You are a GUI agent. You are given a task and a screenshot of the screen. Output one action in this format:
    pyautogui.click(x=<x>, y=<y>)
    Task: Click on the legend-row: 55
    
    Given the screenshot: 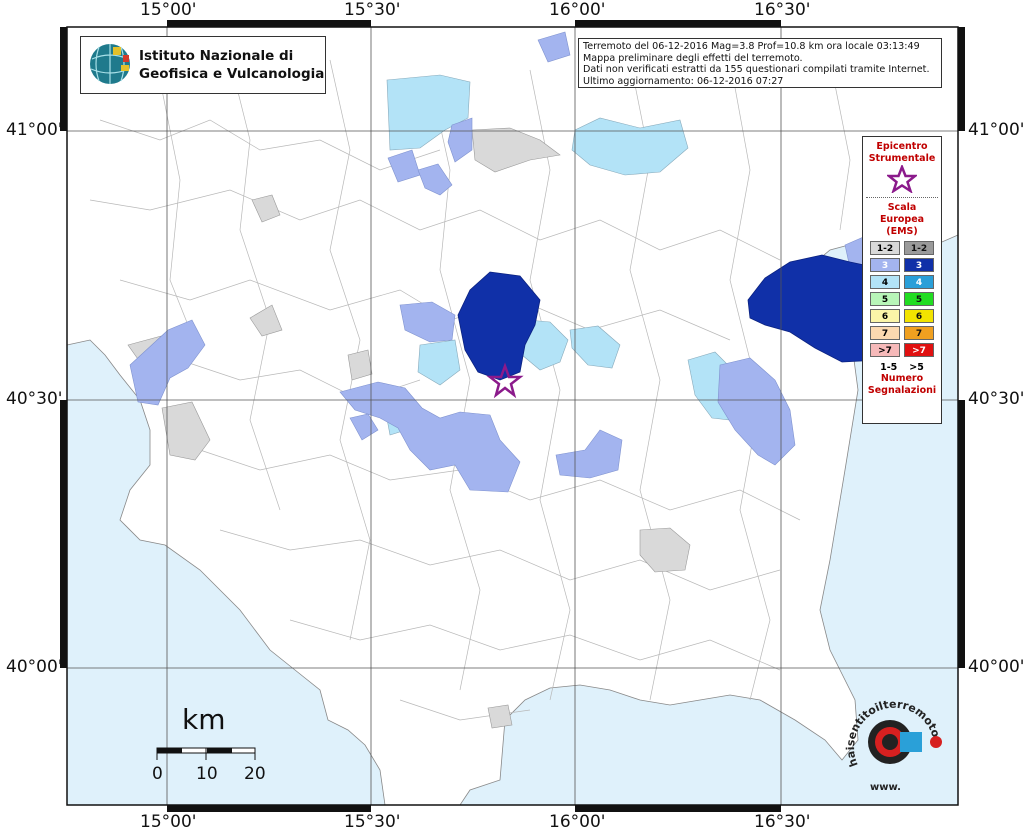 What is the action you would take?
    pyautogui.click(x=902, y=299)
    